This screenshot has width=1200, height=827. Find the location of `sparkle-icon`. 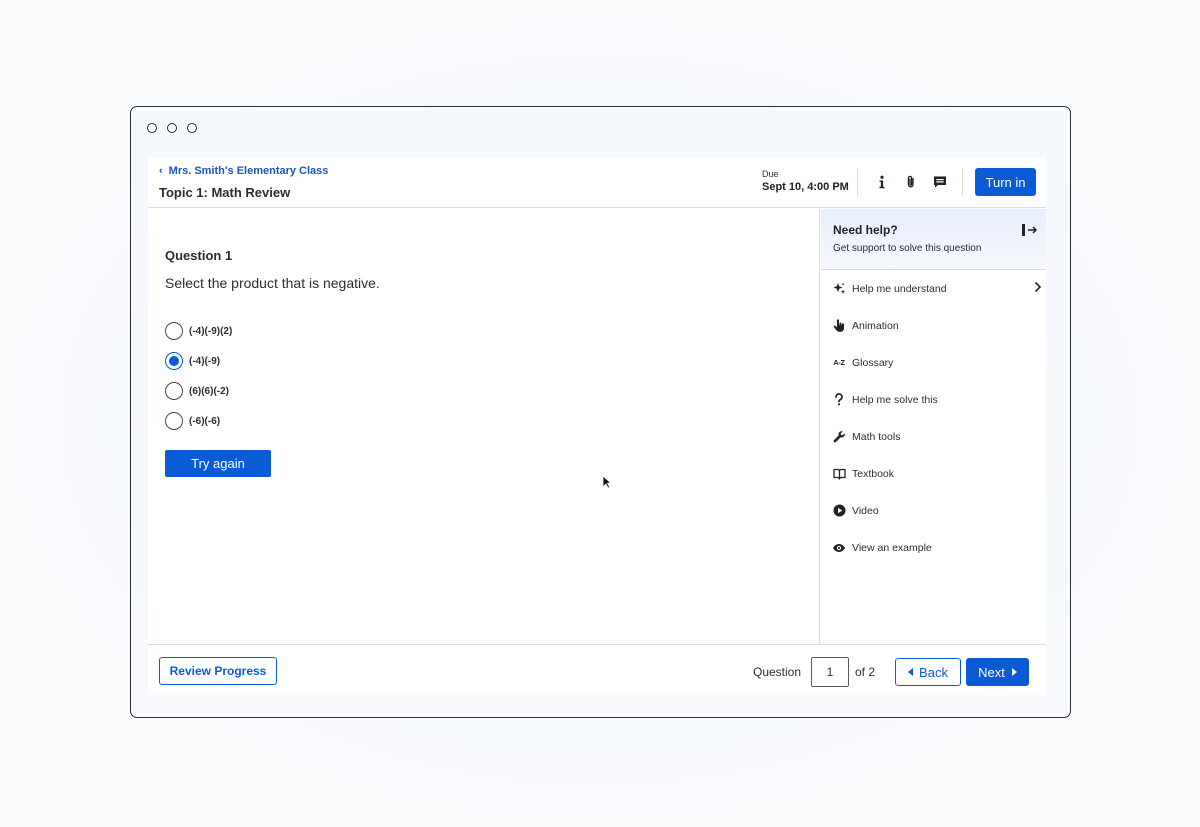

sparkle-icon is located at coordinates (839, 289).